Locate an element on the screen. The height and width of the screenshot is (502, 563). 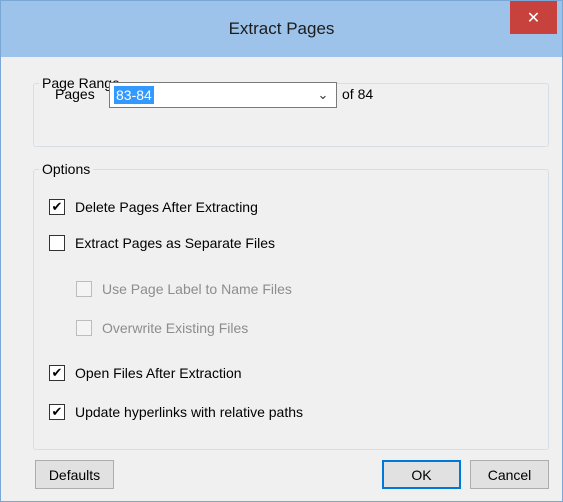
update-hyperlinks-checkbox: ✔ is located at coordinates (57, 412).